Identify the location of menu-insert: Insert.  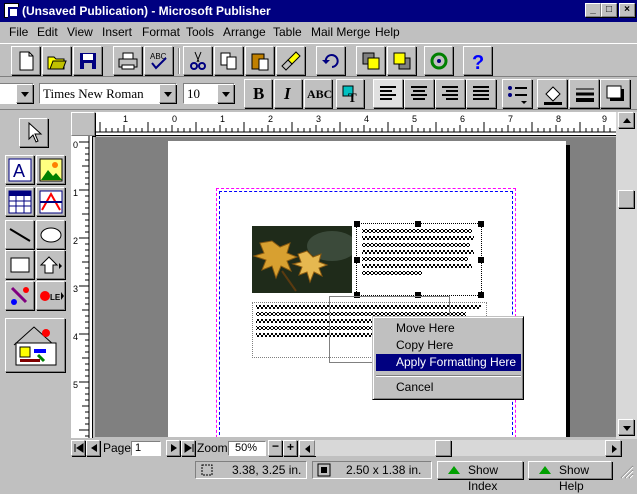
(117, 32).